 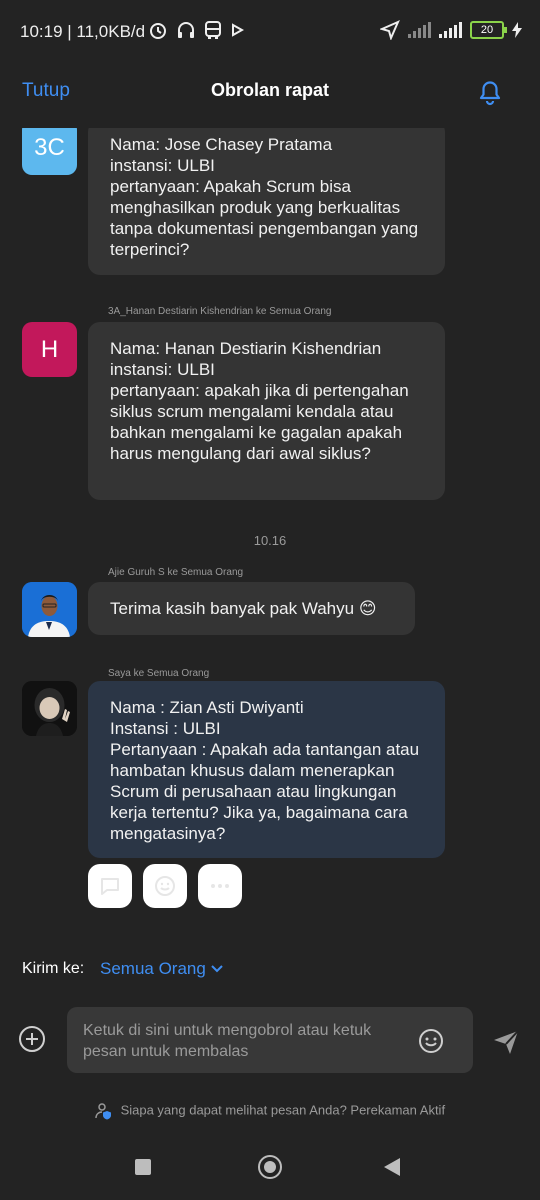 I want to click on message-sender: Saya ke Semua Orang, so click(x=159, y=673).